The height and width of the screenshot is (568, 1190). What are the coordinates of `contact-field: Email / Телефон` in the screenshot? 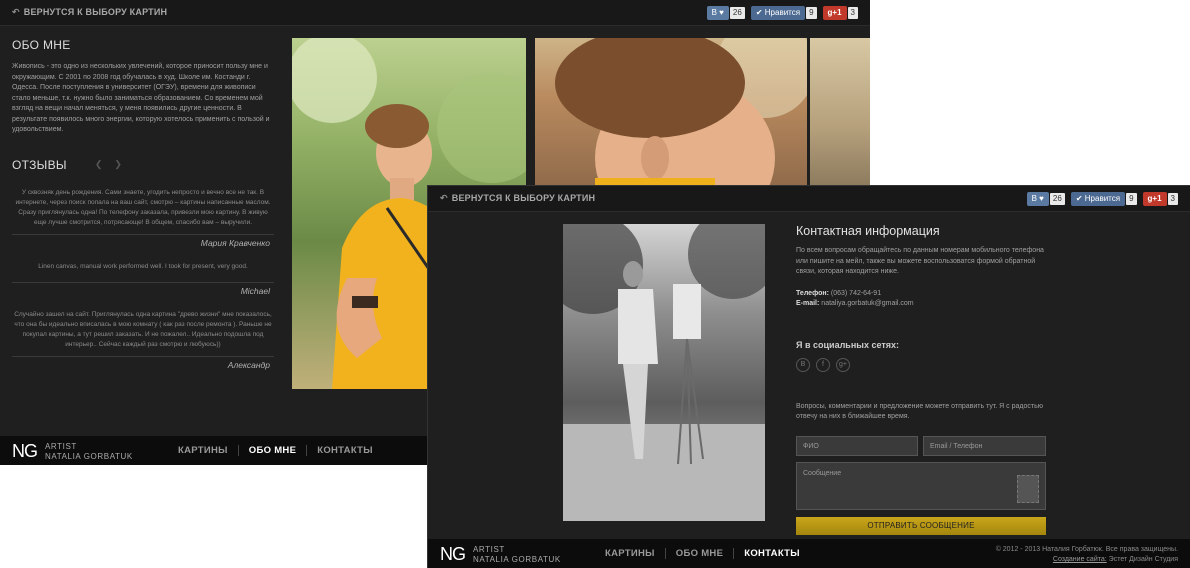 It's located at (984, 445).